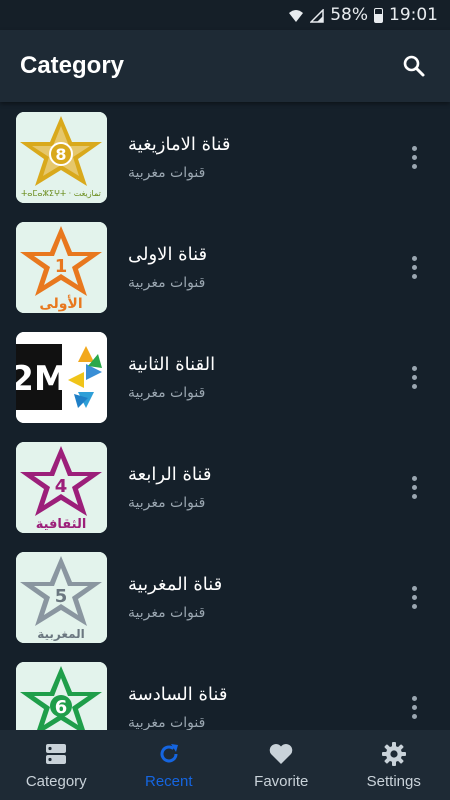 This screenshot has width=450, height=800. What do you see at coordinates (61, 634) in the screenshot?
I see `logo-caption: المغربية` at bounding box center [61, 634].